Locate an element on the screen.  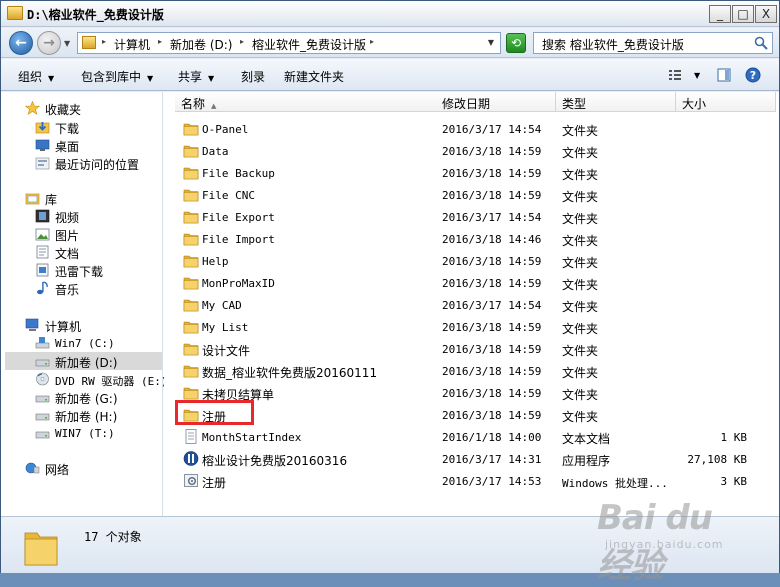
column-header-size: 大小 is located at coordinates (726, 102).